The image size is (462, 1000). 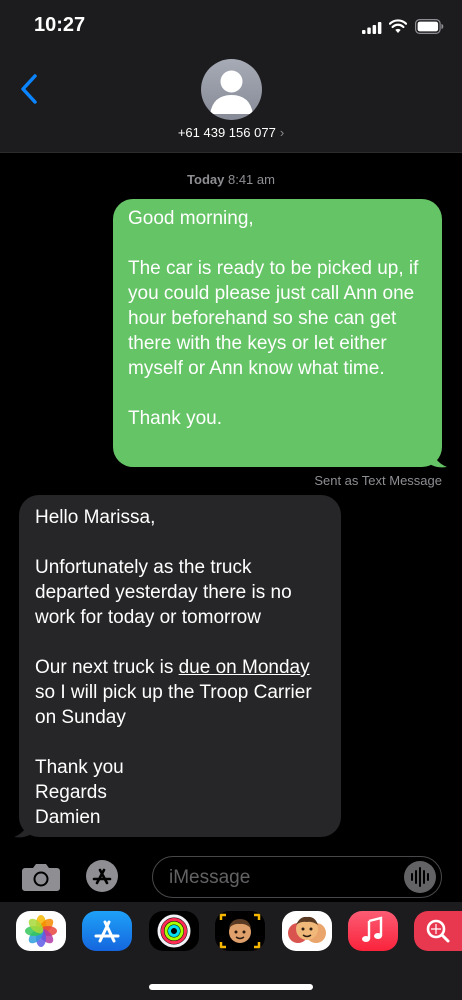 What do you see at coordinates (378, 480) in the screenshot?
I see `sent-as-text-note: Sent as Text Message` at bounding box center [378, 480].